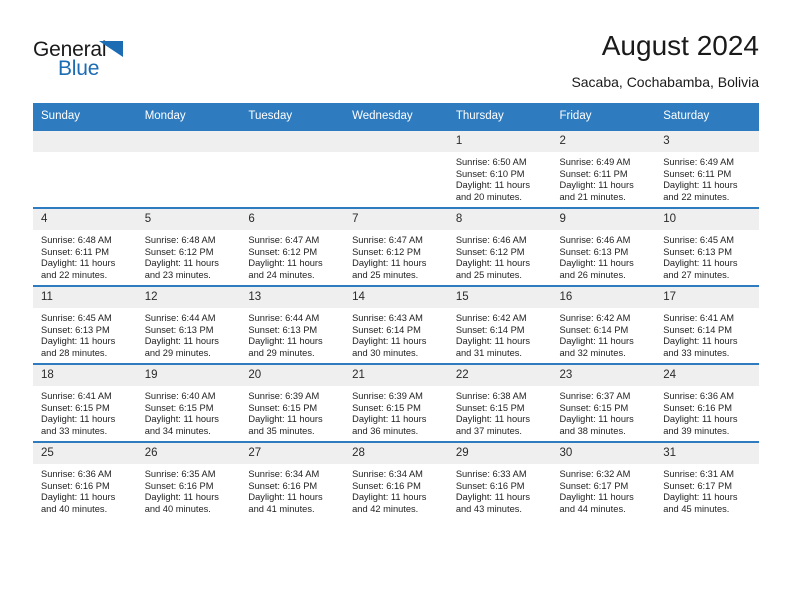 Image resolution: width=792 pixels, height=612 pixels. Describe the element at coordinates (592, 508) in the screenshot. I see `daylight-text: and 44 minutes.` at that location.